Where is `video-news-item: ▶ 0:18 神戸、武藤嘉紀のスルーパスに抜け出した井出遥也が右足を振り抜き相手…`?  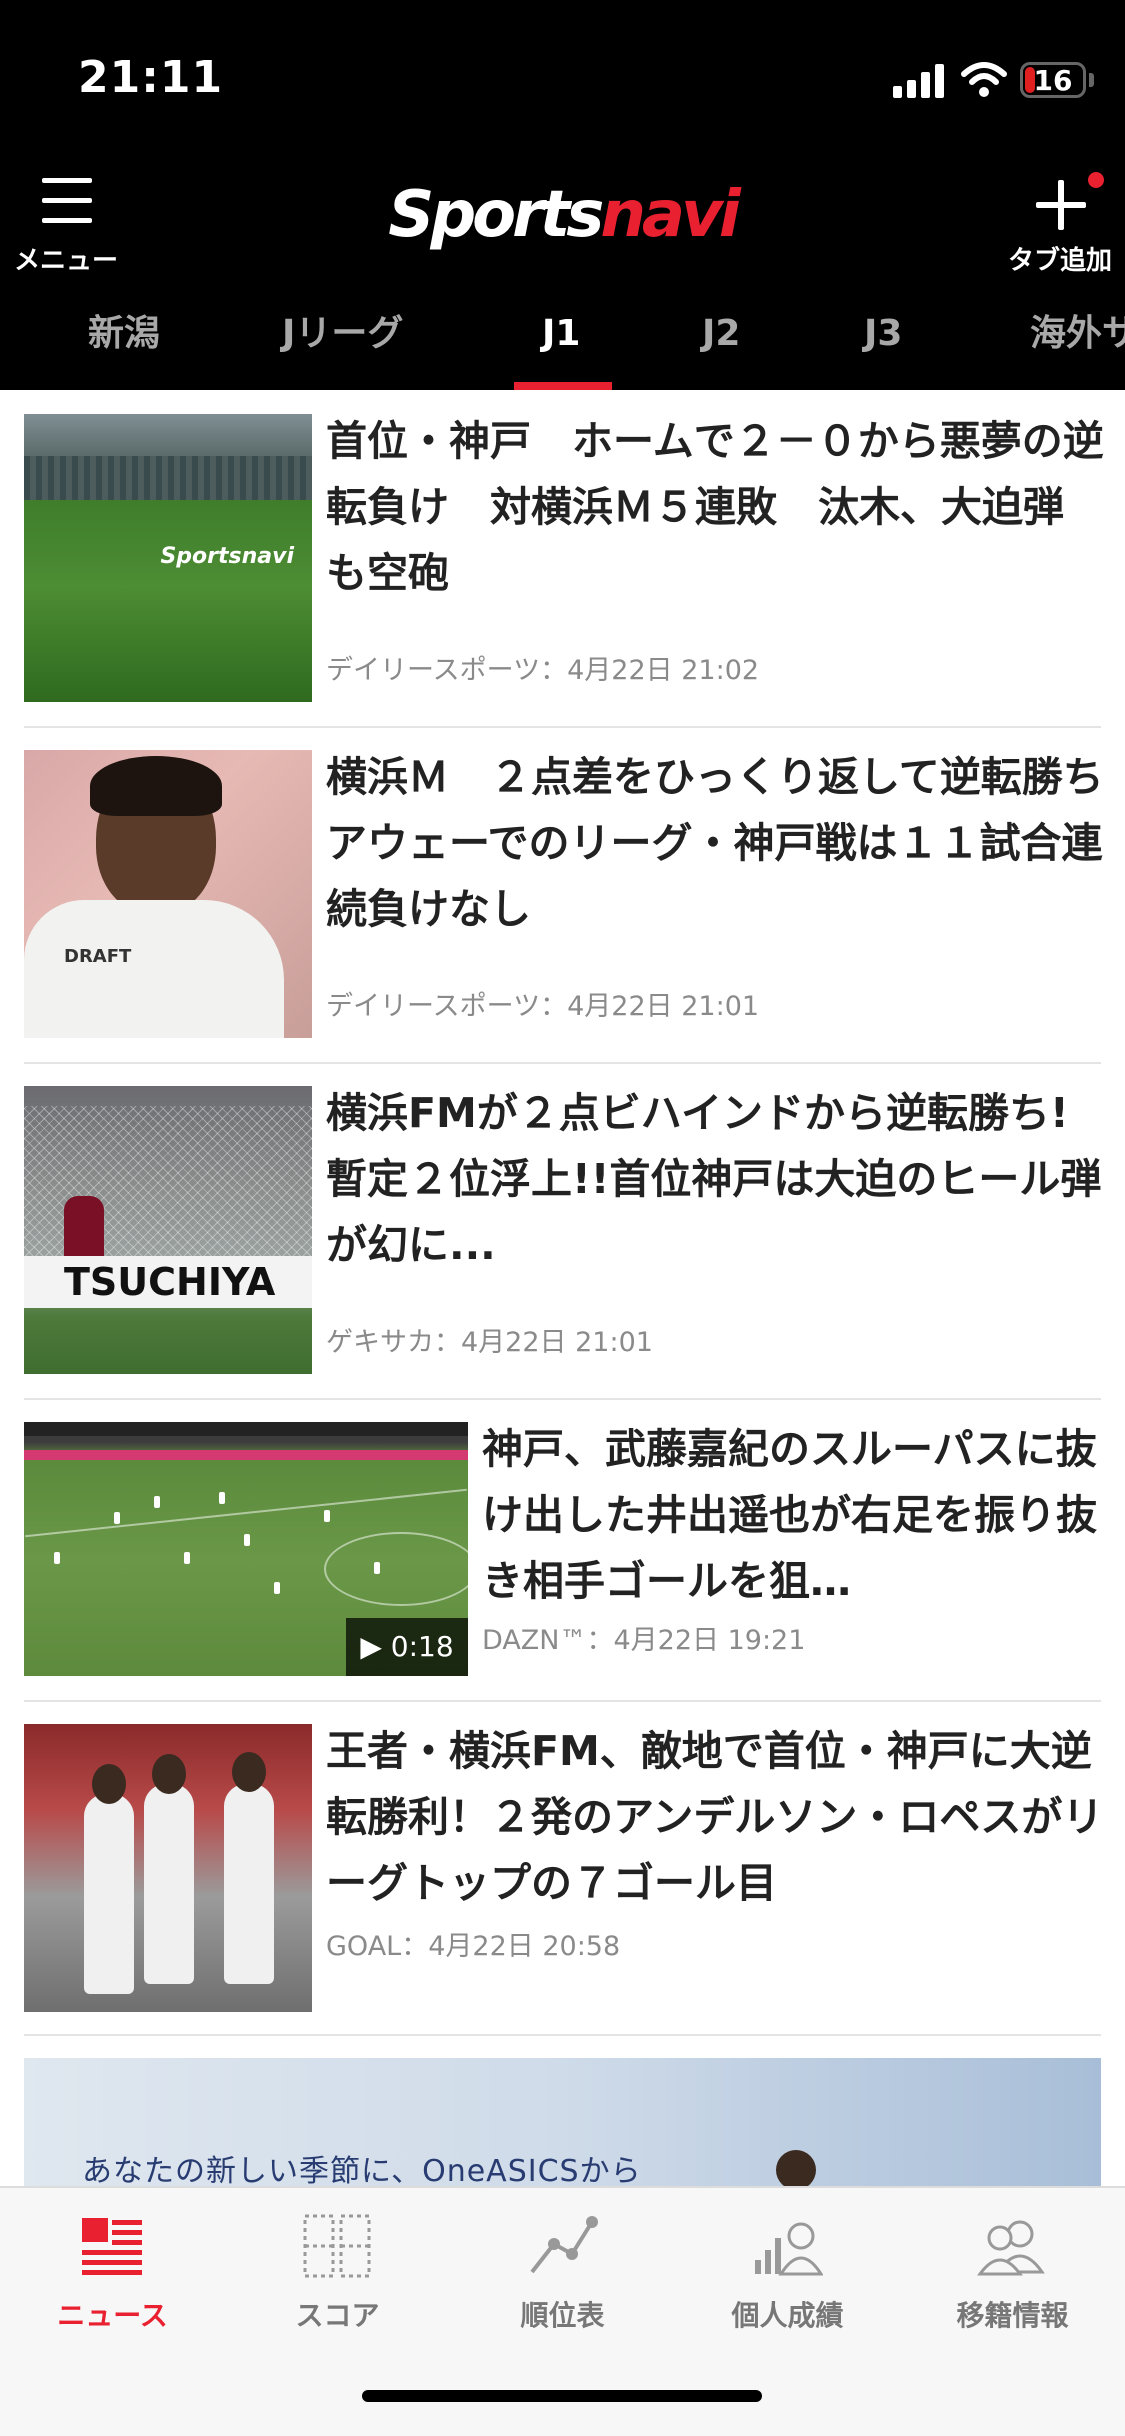
video-news-item: ▶ 0:18 神戸、武藤嘉紀のスルーパスに抜け出した井出遥也が右足を振り抜き相手… is located at coordinates (562, 1549).